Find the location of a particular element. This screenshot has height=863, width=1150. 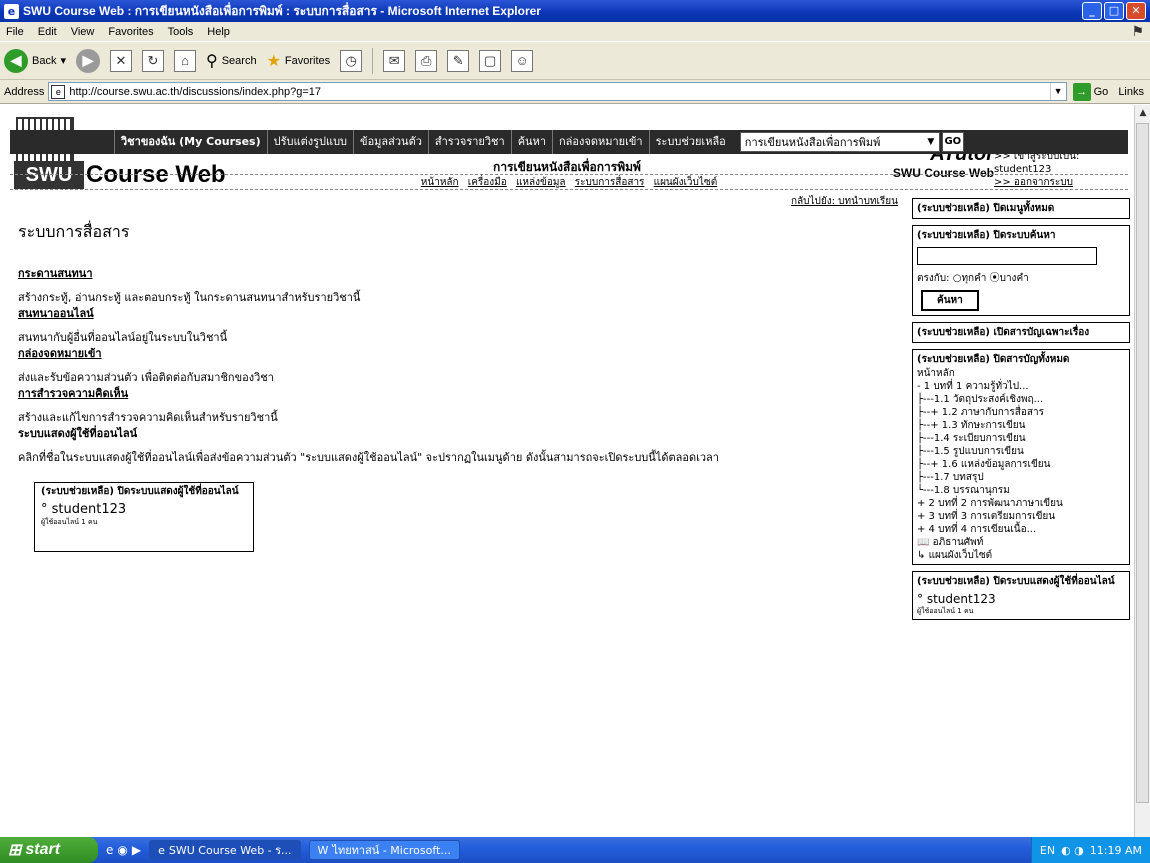

ie-task-icon: e is located at coordinates (161, 850).